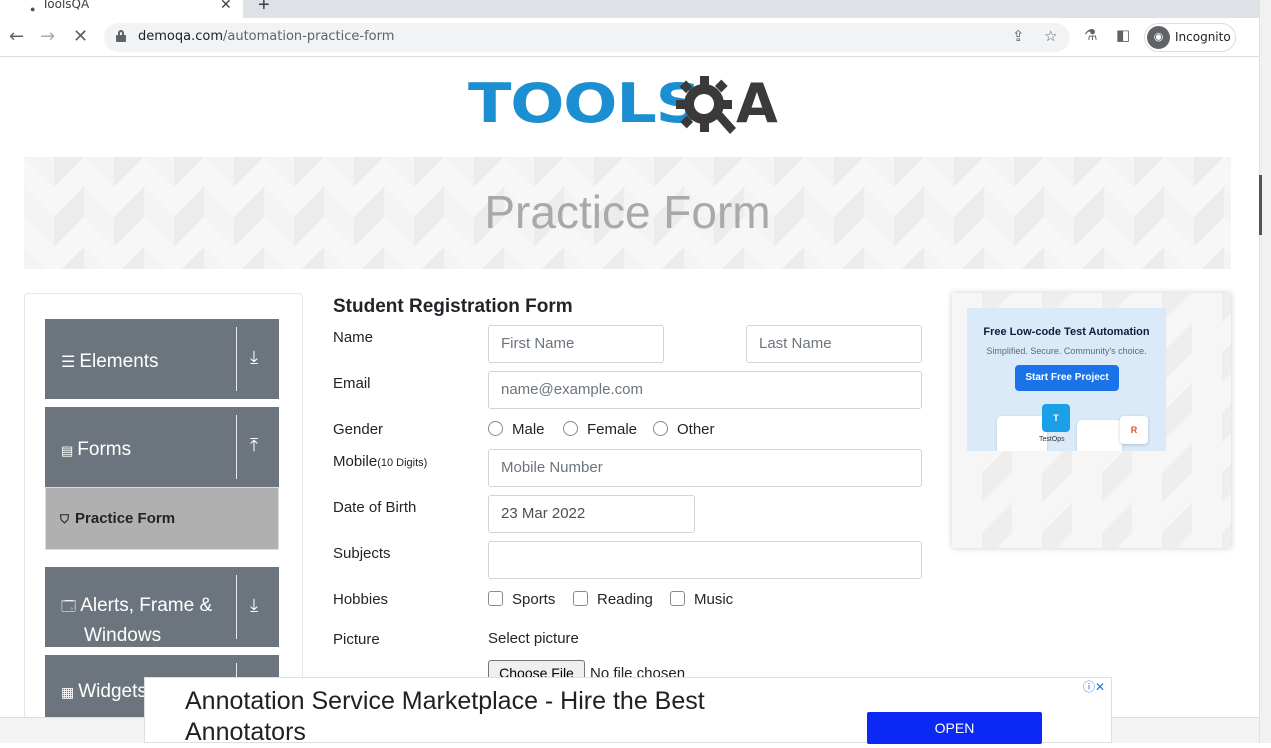  Describe the element at coordinates (1052, 439) in the screenshot. I see `ad-caption: TestOps` at that location.